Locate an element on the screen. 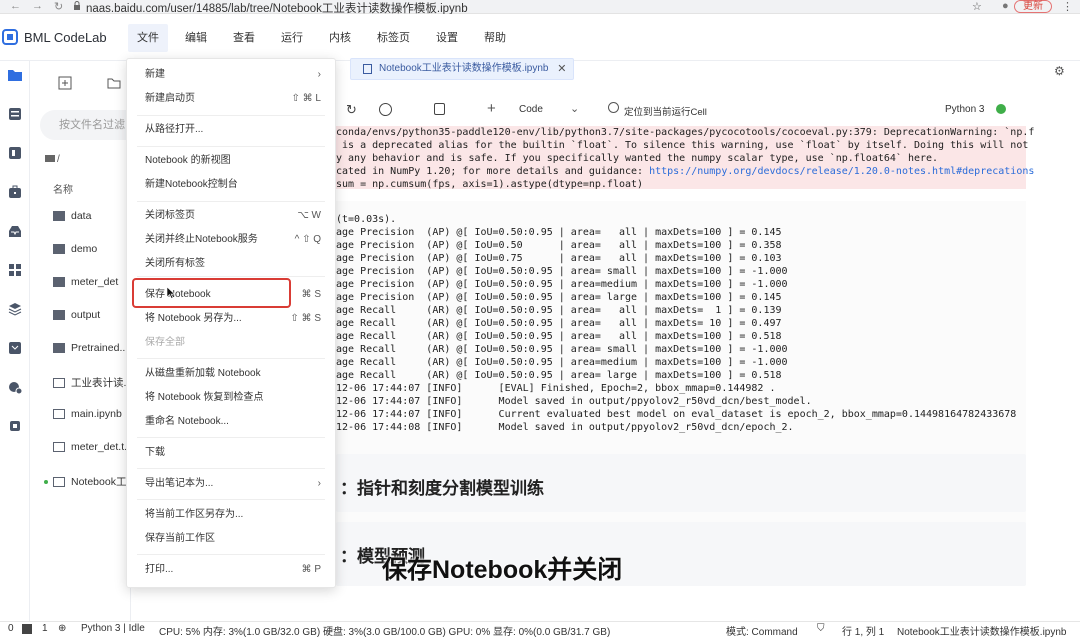 The width and height of the screenshot is (1080, 638). menu-item-close-tab: 关闭标签页 ⌥ W is located at coordinates (231, 216).